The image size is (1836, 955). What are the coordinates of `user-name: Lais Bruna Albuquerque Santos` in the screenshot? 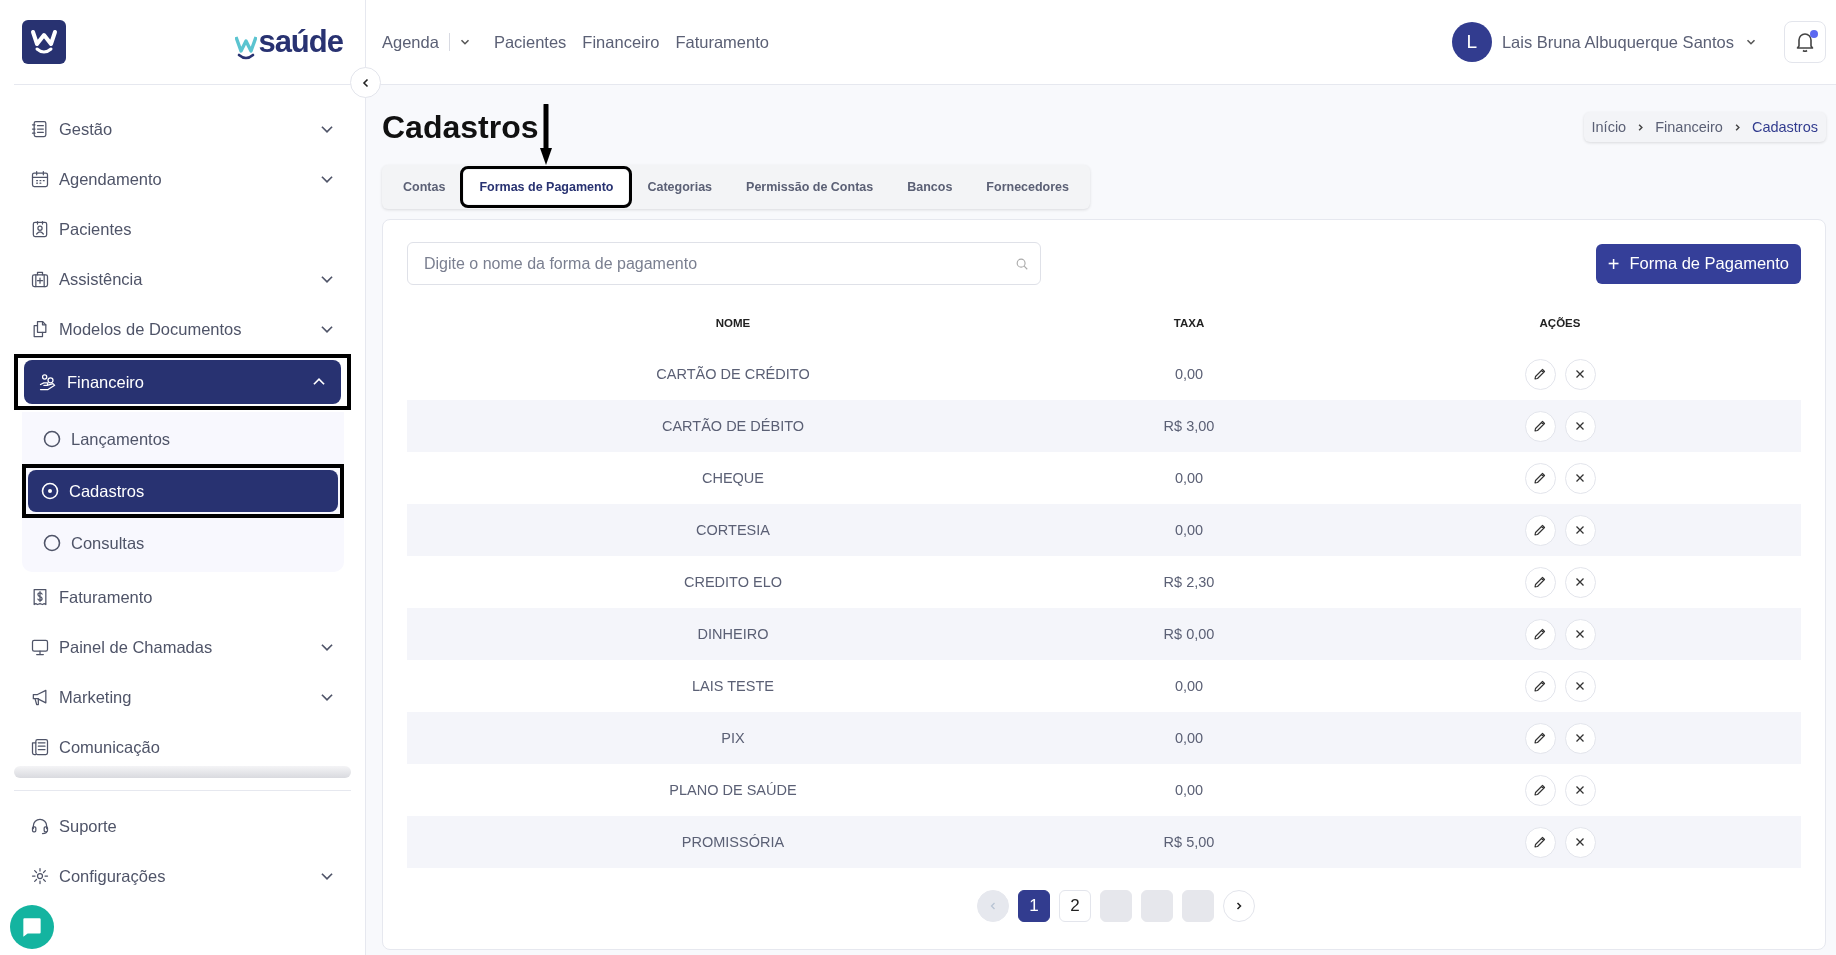 It's located at (1617, 42).